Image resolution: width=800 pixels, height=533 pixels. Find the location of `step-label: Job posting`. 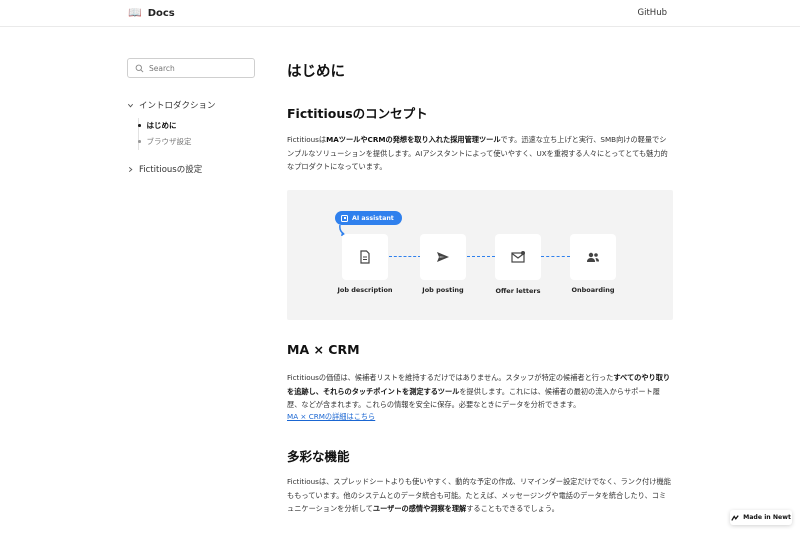

step-label: Job posting is located at coordinates (443, 290).